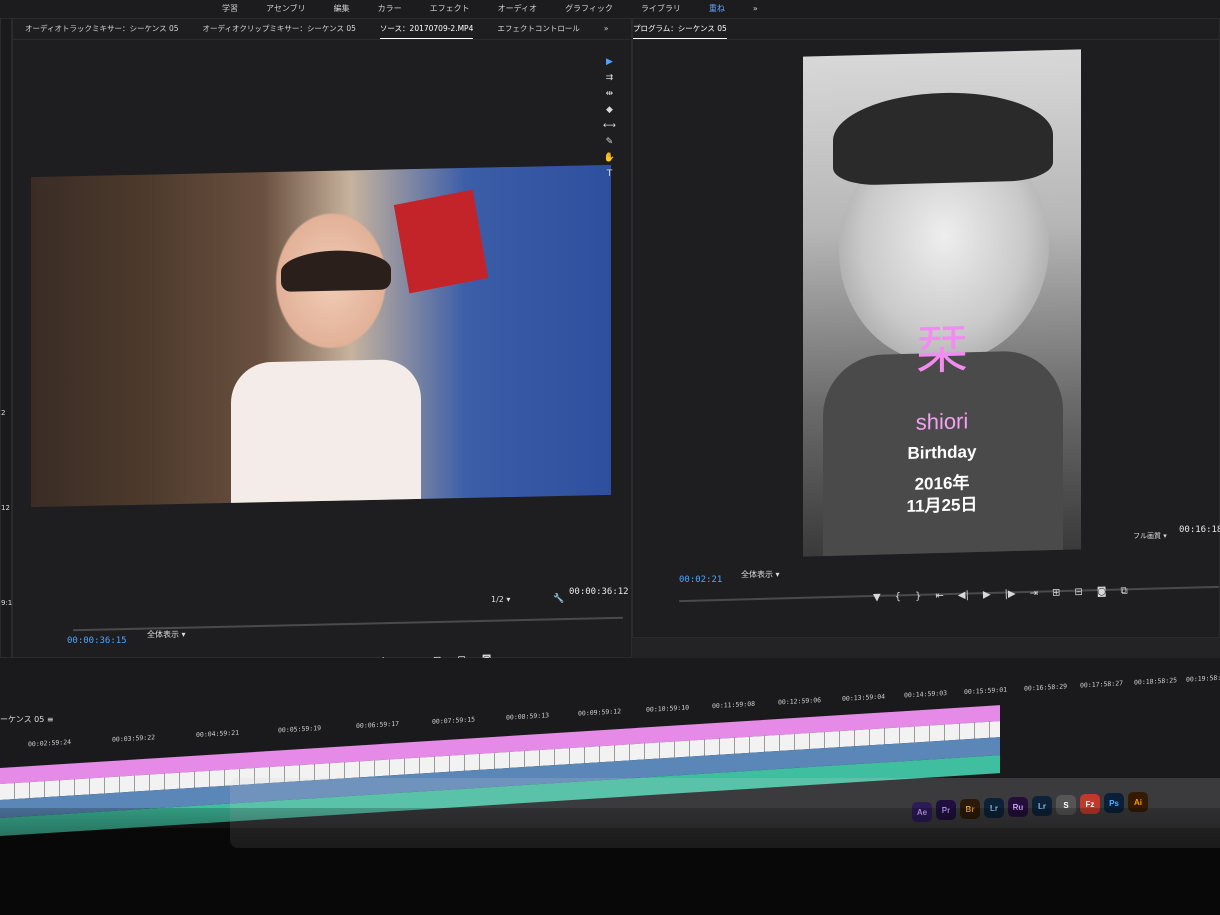 This screenshot has width=1220, height=915. What do you see at coordinates (970, 809) in the screenshot?
I see `bridge-icon: Br` at bounding box center [970, 809].